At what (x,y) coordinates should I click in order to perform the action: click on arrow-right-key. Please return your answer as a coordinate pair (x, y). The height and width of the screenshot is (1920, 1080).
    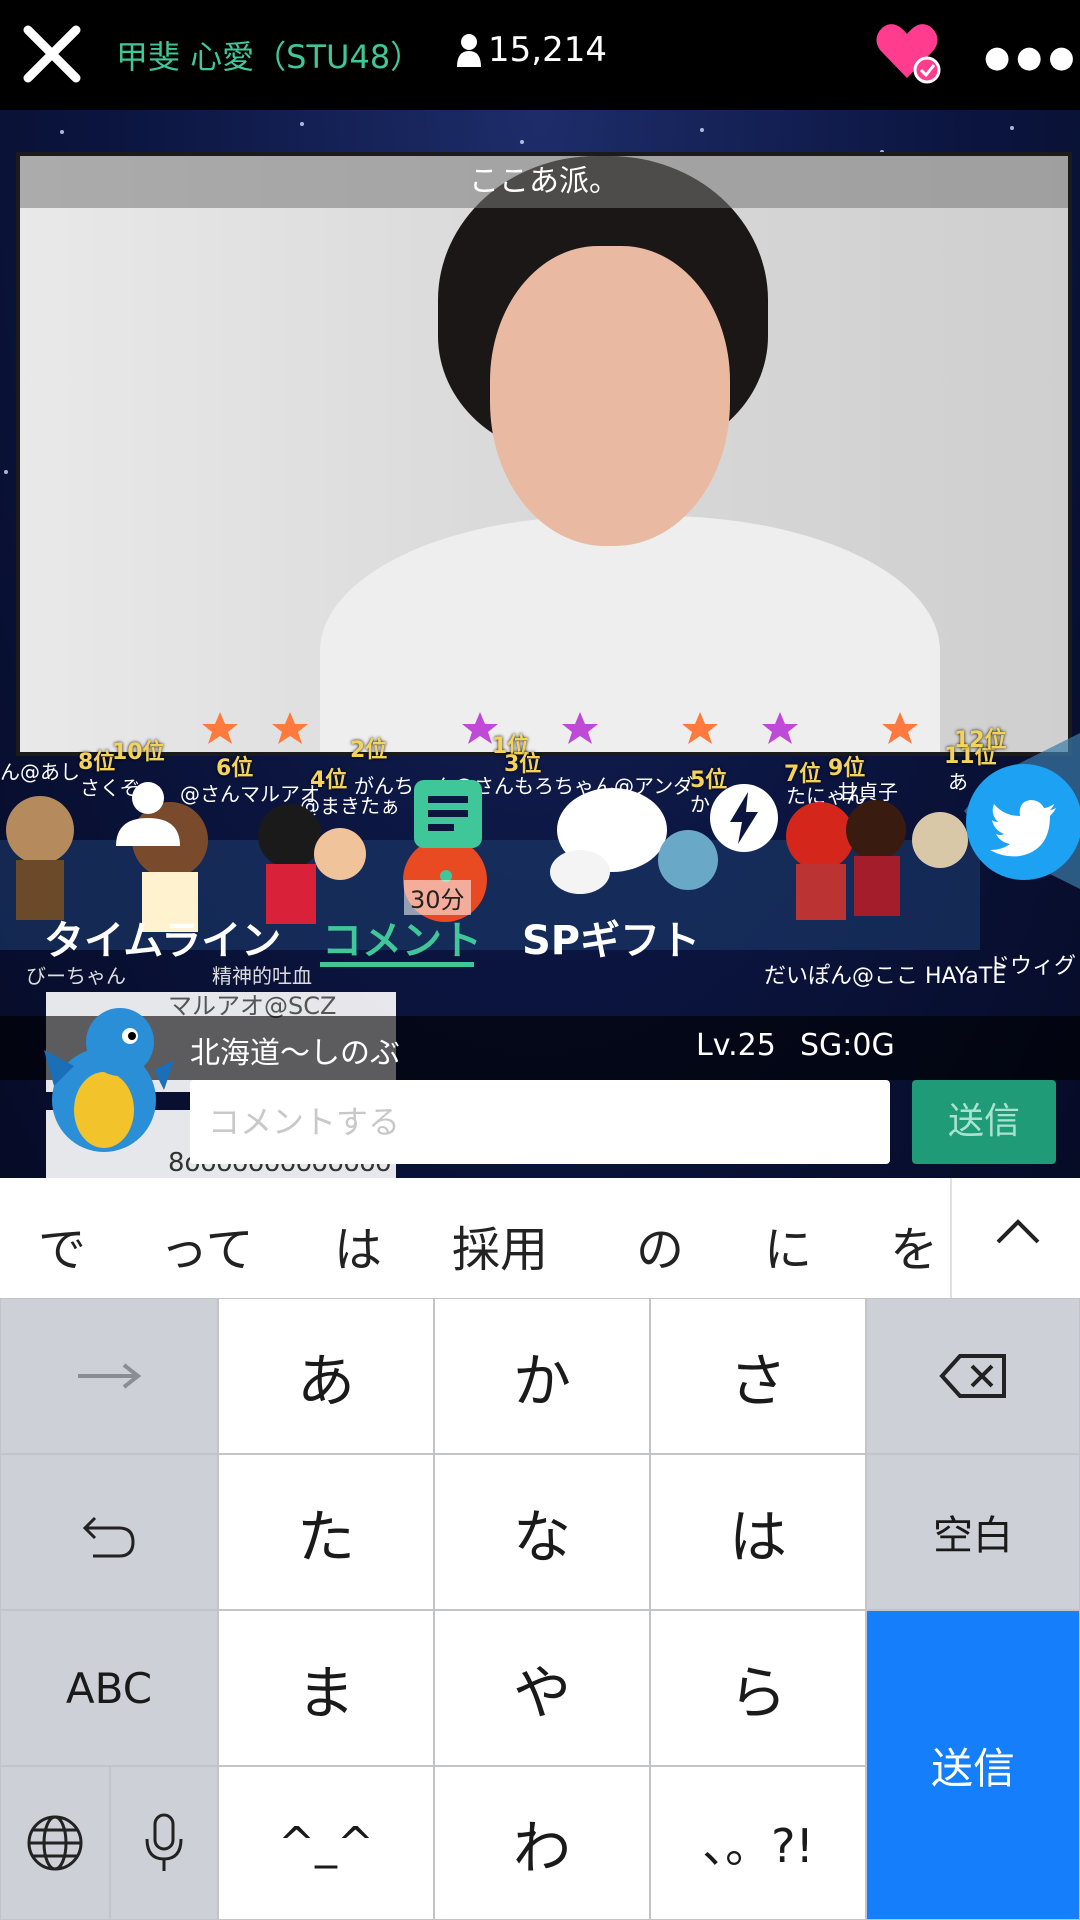
    Looking at the image, I should click on (109, 1376).